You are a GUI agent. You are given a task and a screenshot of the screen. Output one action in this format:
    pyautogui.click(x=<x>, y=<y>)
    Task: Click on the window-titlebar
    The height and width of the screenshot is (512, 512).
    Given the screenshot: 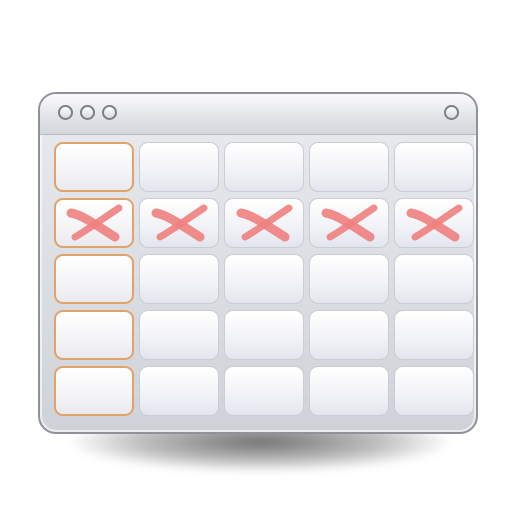 What is the action you would take?
    pyautogui.click(x=258, y=114)
    